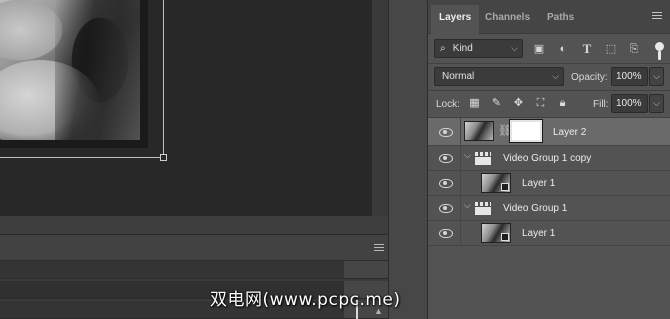  Describe the element at coordinates (549, 49) in the screenshot. I see `layer-filter-row: ⌕ Kind ⌵ ▣ ◐ T ⬚ ⎘` at that location.